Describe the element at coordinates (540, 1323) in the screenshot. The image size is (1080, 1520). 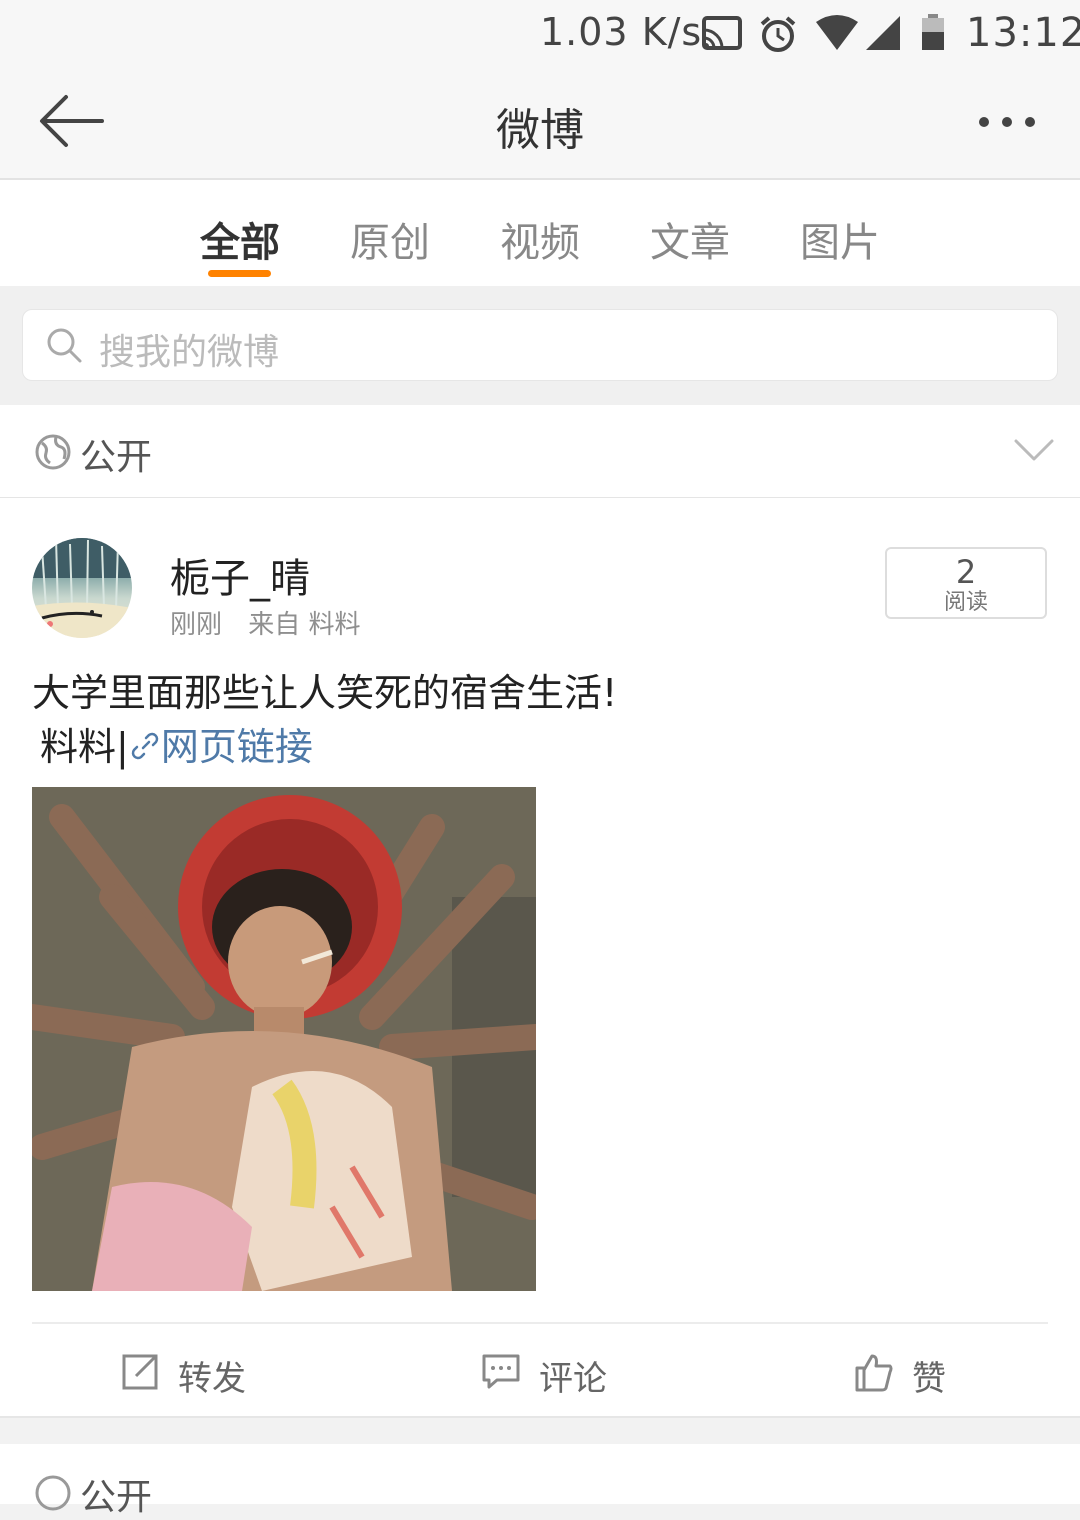
I see `card-divider` at that location.